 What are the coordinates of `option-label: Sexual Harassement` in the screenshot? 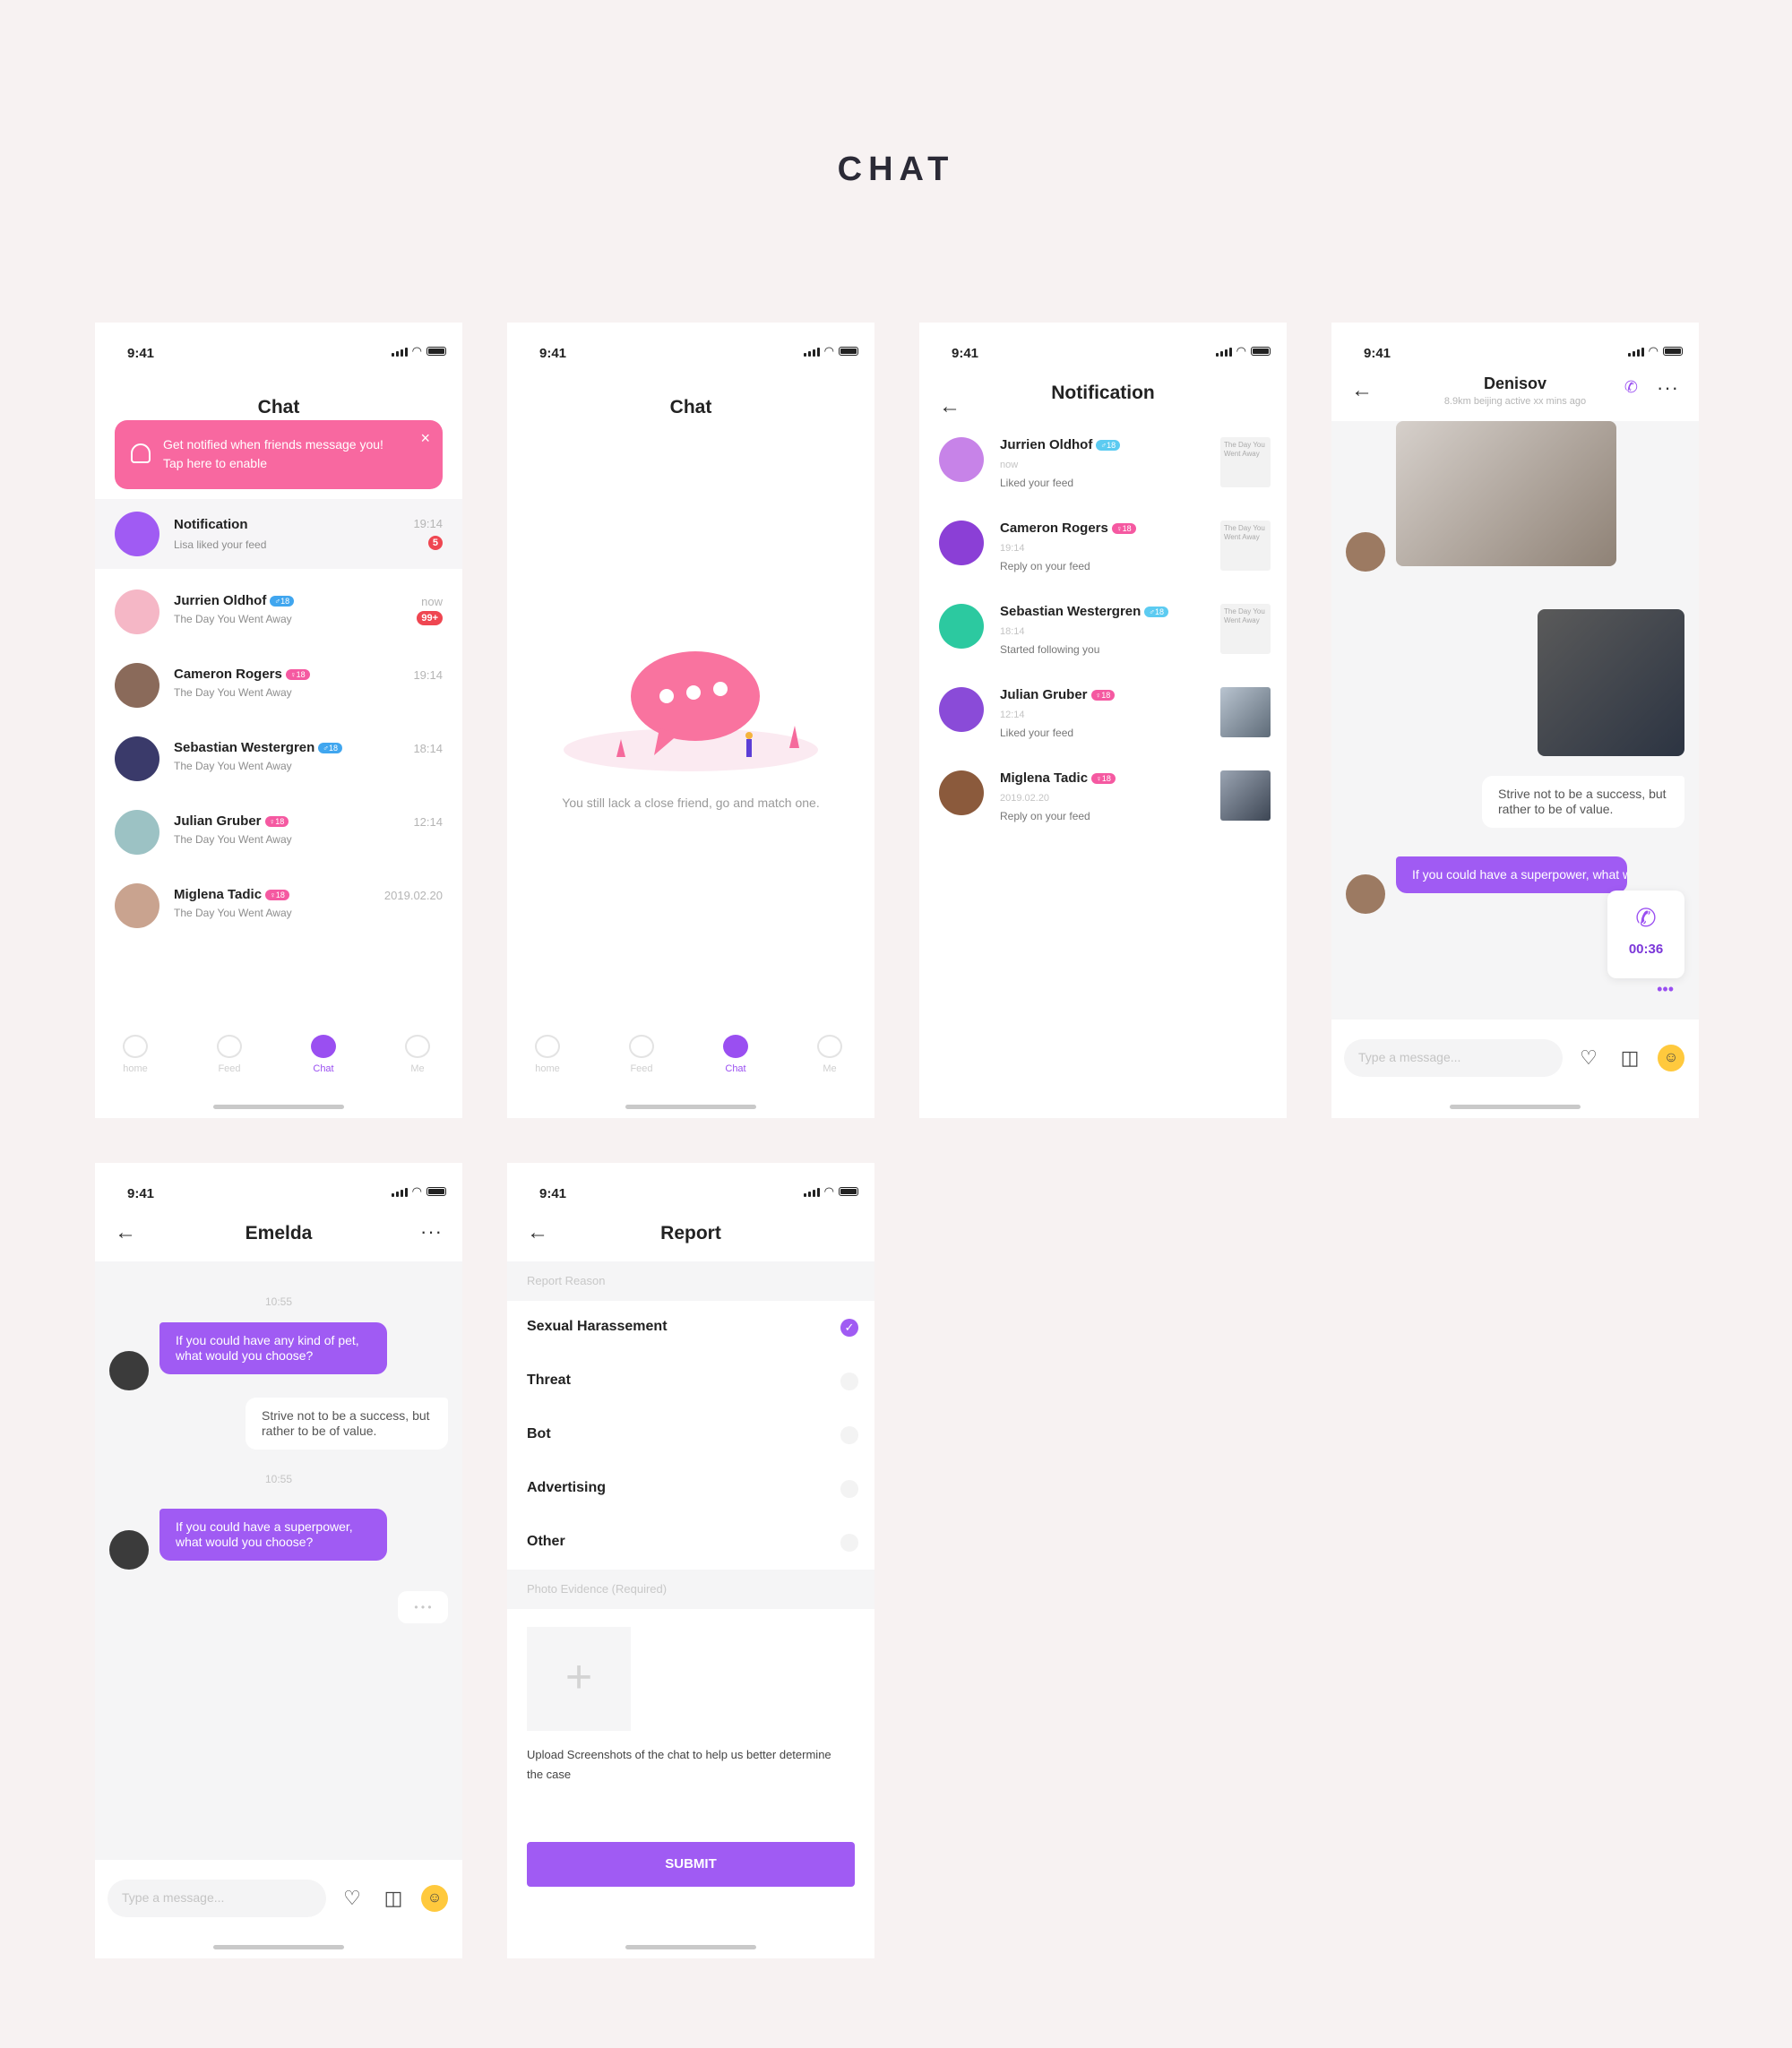 It's located at (597, 1326).